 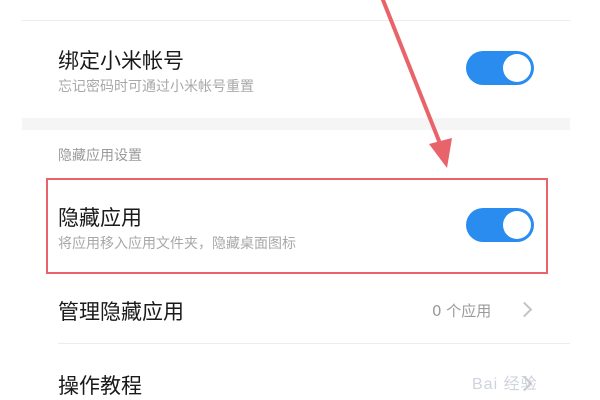 I want to click on hidden-apps-count: 0 个应用, so click(x=462, y=311).